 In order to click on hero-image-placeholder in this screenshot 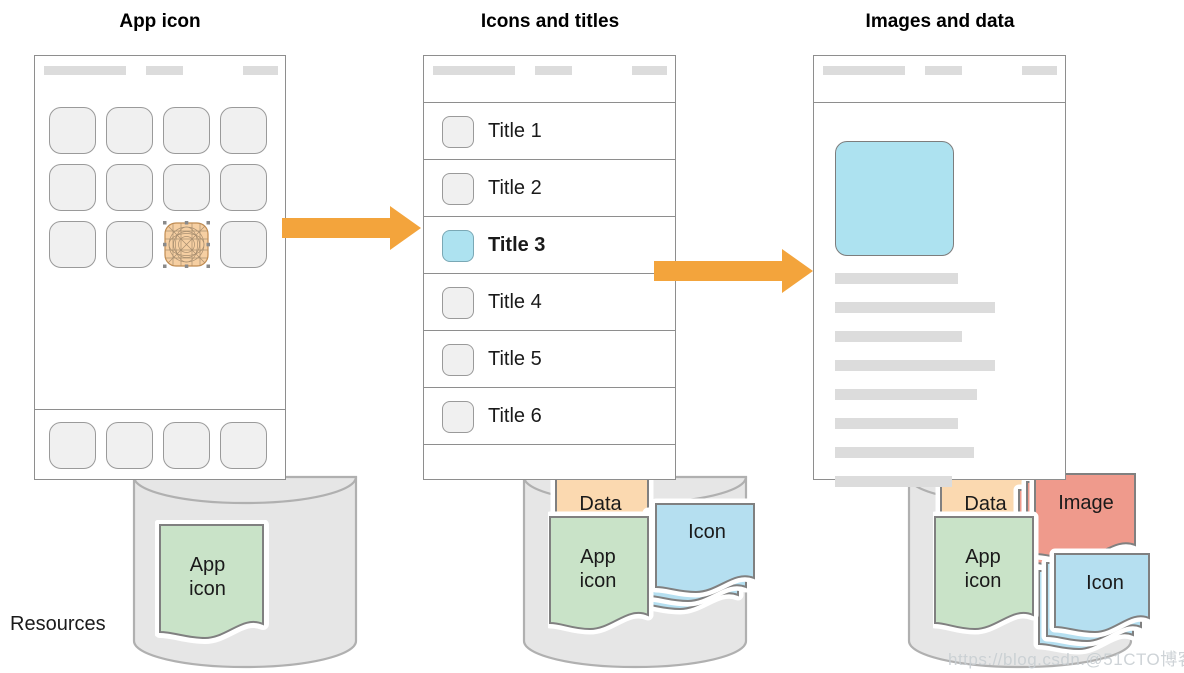, I will do `click(894, 198)`.